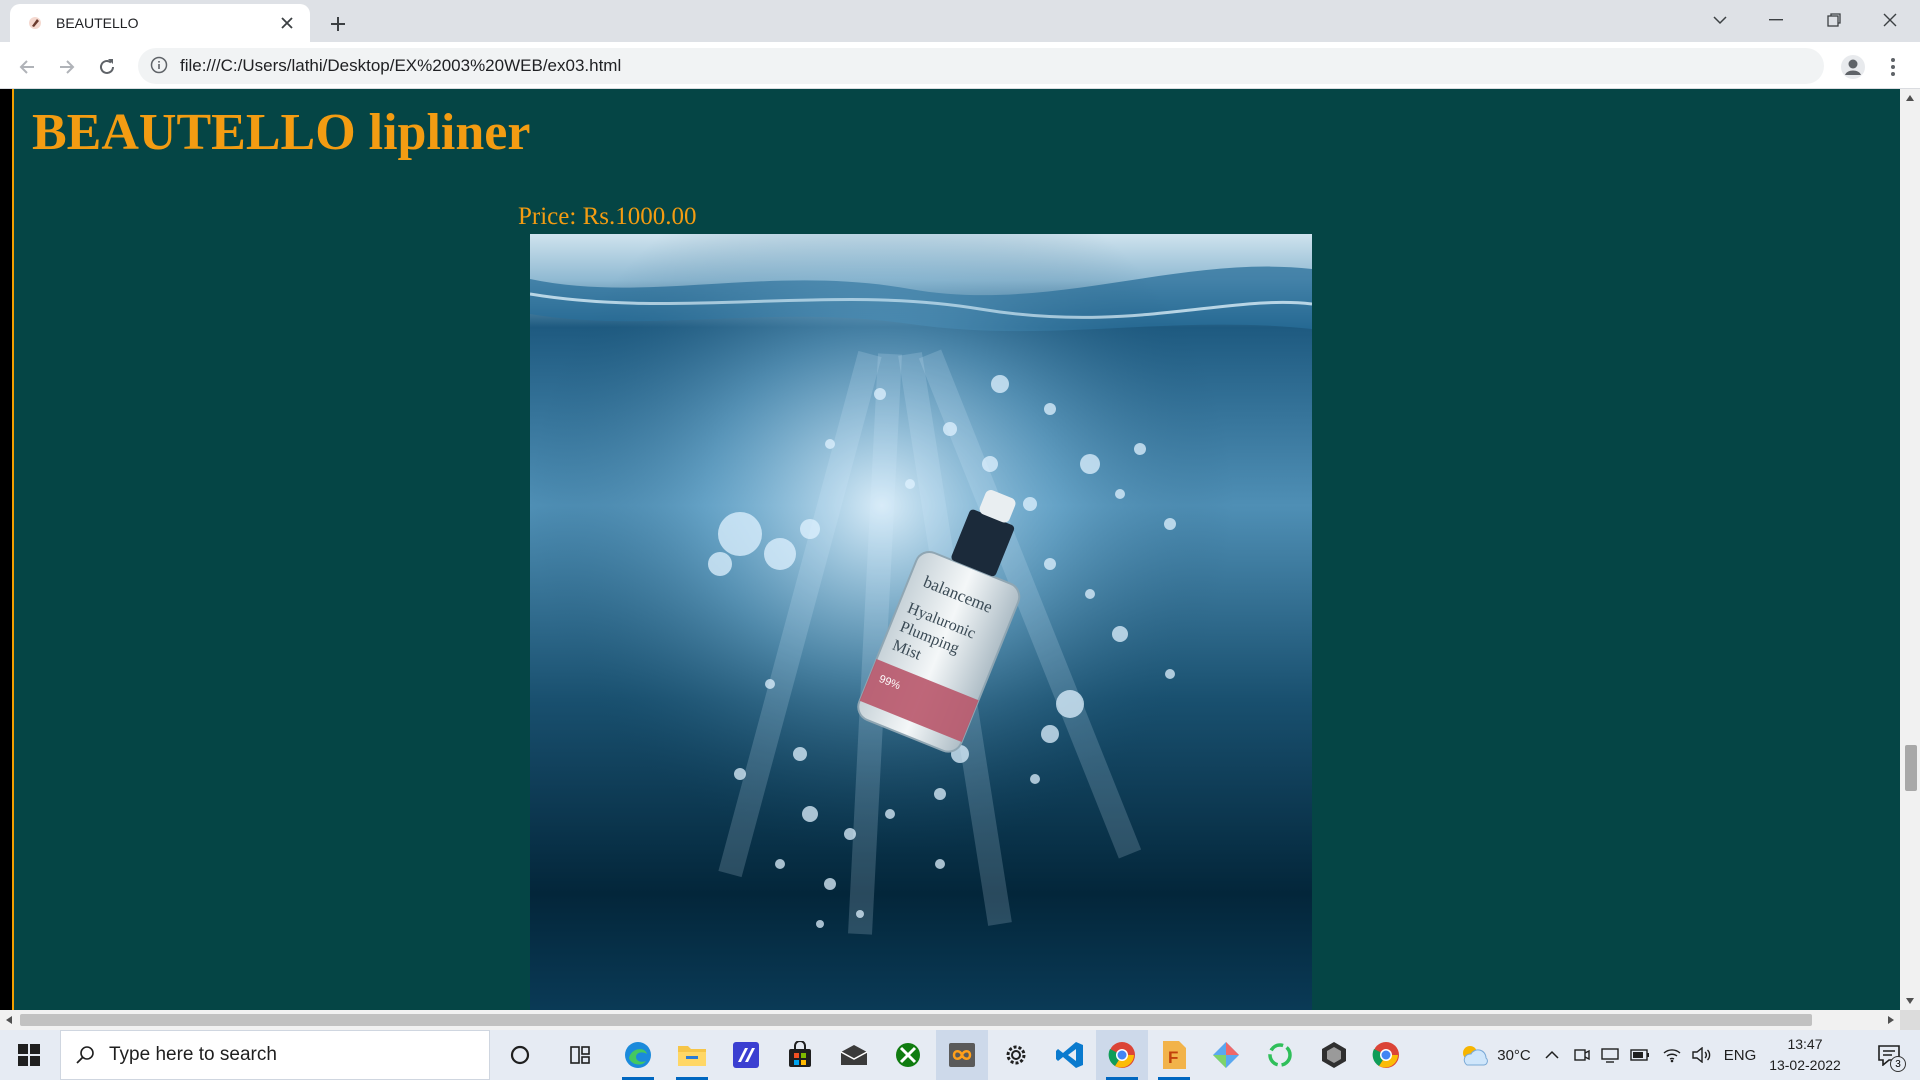 The width and height of the screenshot is (1920, 1080). Describe the element at coordinates (1474, 1055) in the screenshot. I see `weather-icon` at that location.